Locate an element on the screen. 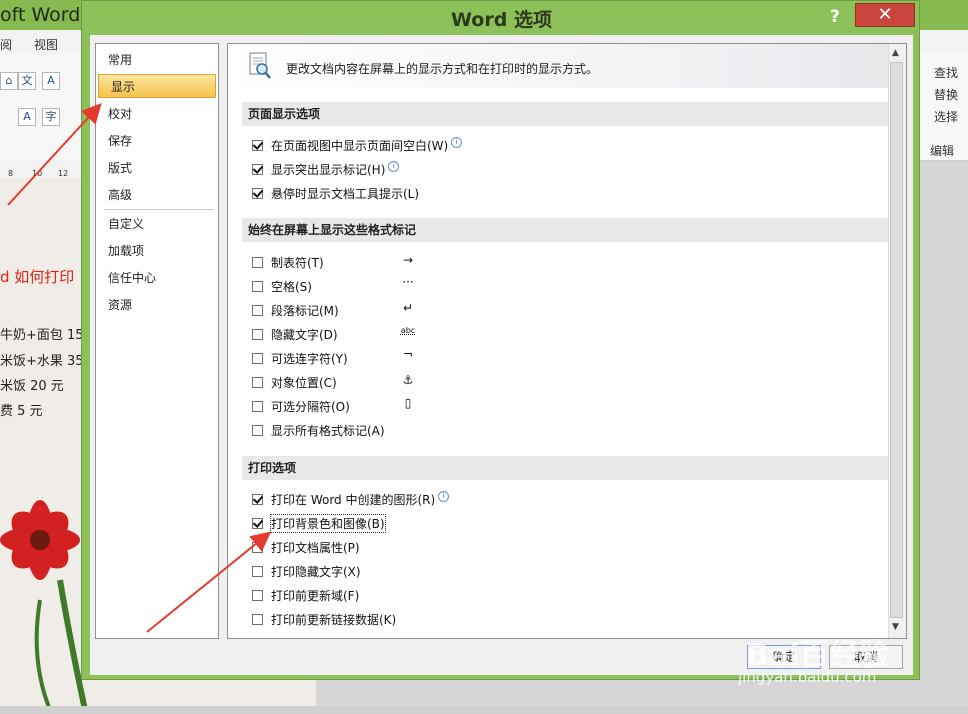 The height and width of the screenshot is (714, 968). replace-button: 替换 is located at coordinates (946, 94).